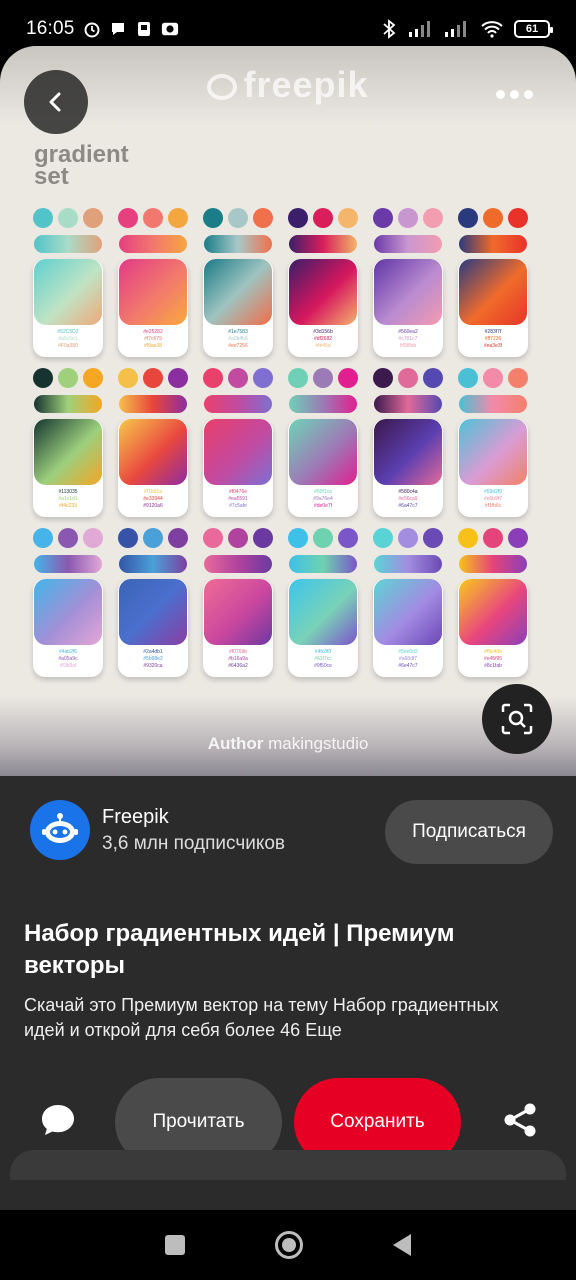 The width and height of the screenshot is (576, 1280). Describe the element at coordinates (238, 283) in the screenshot. I see `gradient-card: #1e7583 #a0b4b6 #ee7256` at that location.